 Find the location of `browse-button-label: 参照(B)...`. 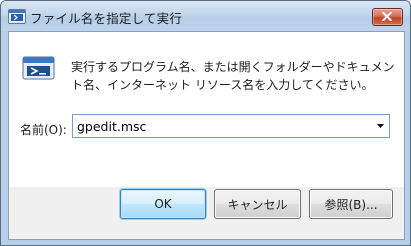

browse-button-label: 参照(B)... is located at coordinates (351, 204).